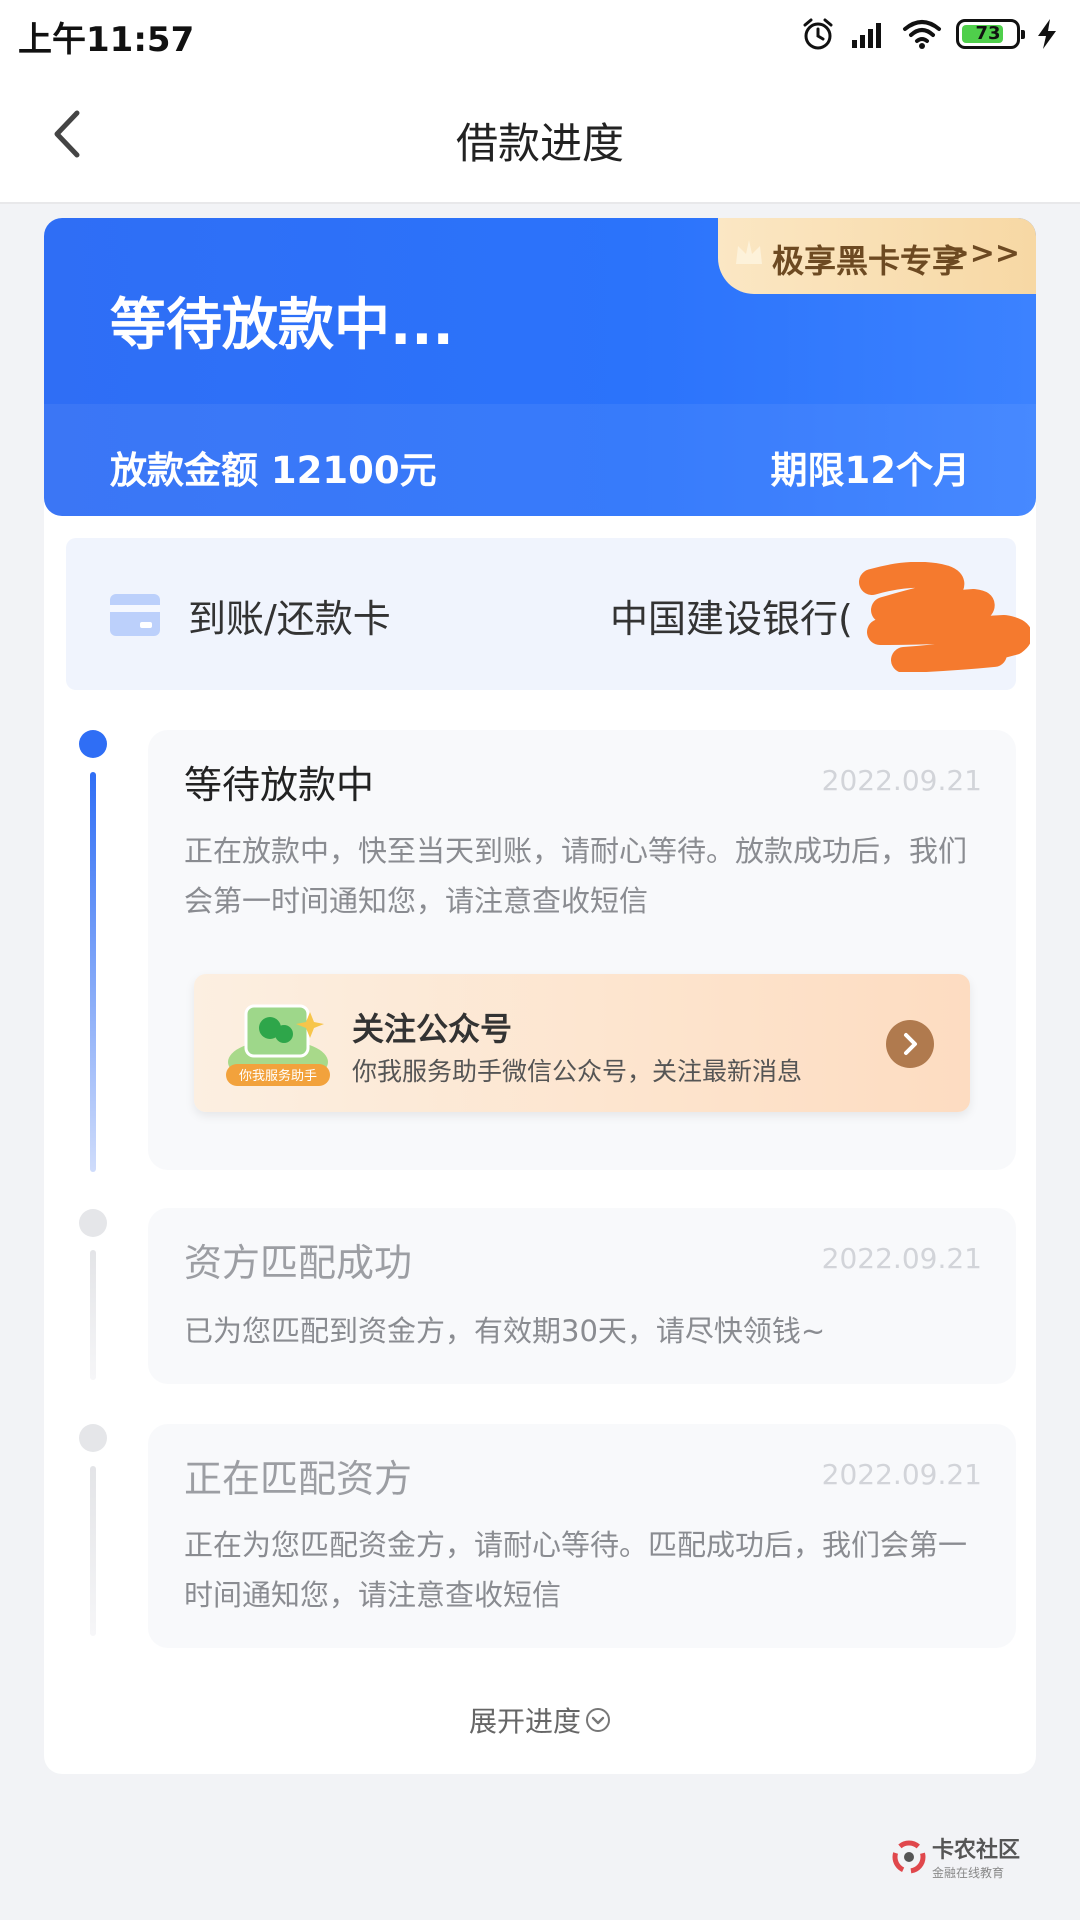 The image size is (1080, 1920). Describe the element at coordinates (273, 470) in the screenshot. I see `loan-amount: 放款金额 12100元` at that location.